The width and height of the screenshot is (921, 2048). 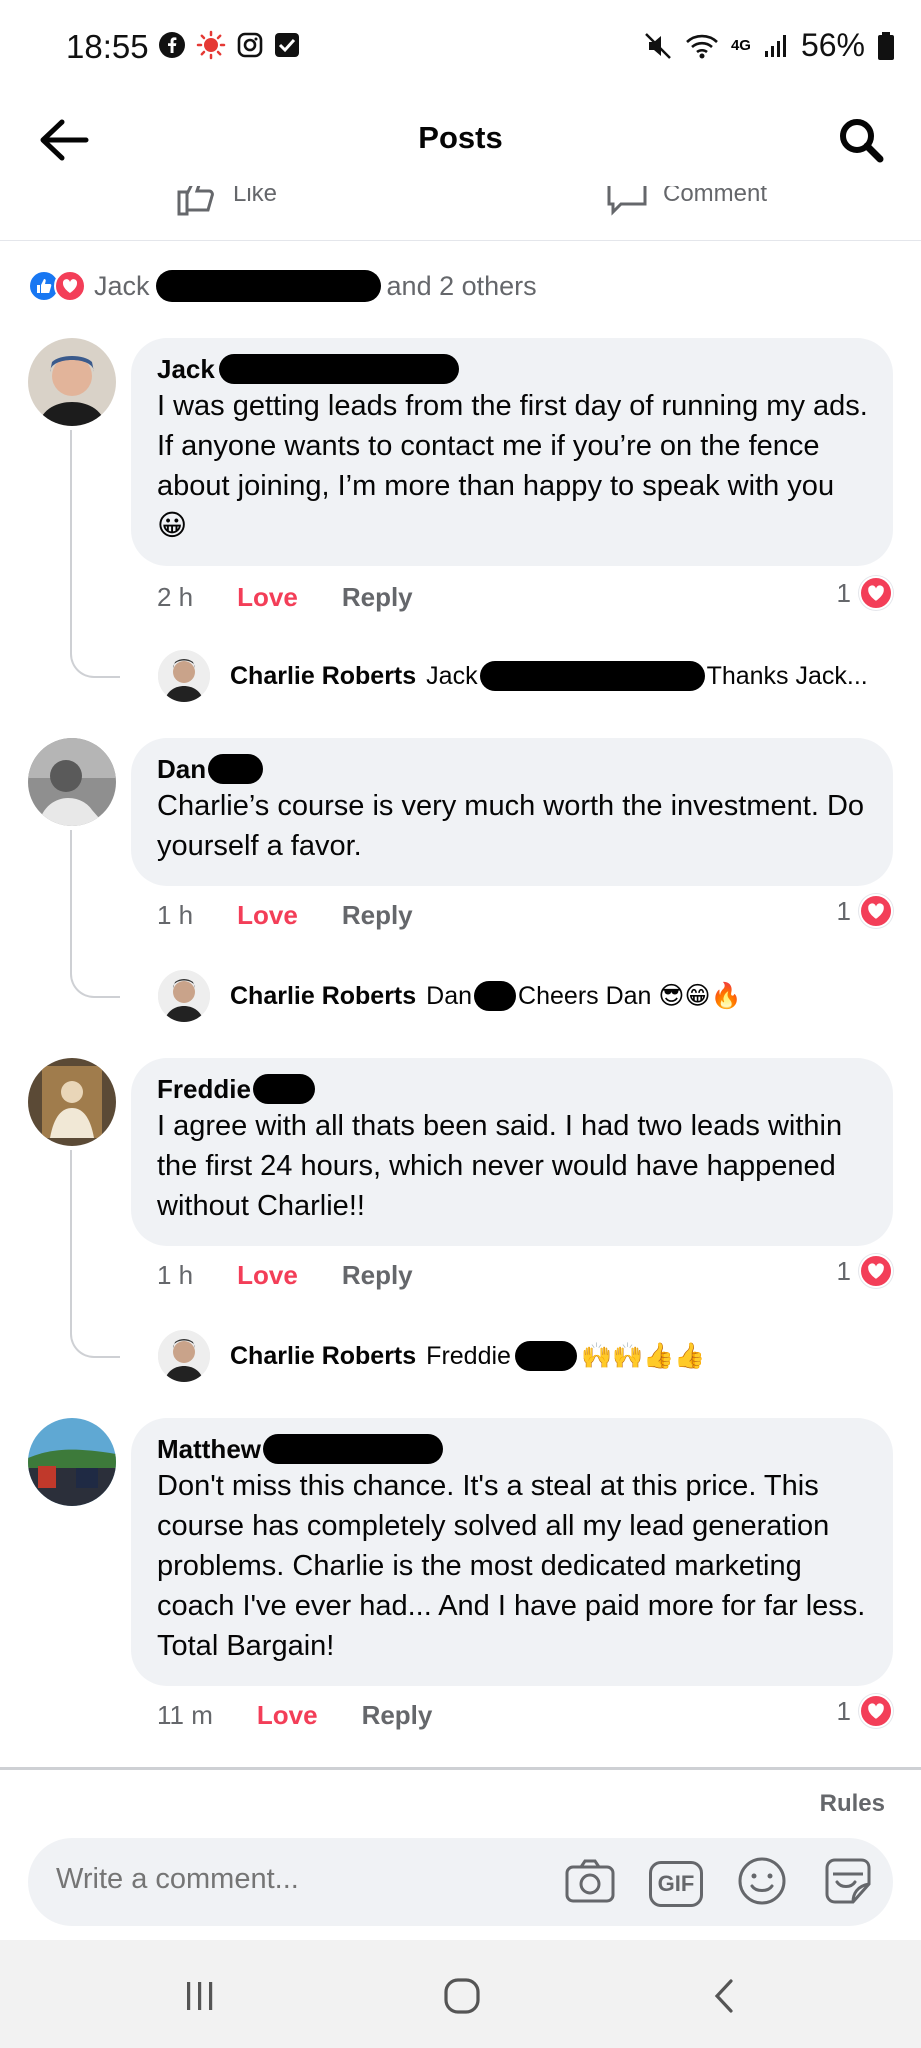 What do you see at coordinates (209, 1449) in the screenshot?
I see `comment-author: Matthew` at bounding box center [209, 1449].